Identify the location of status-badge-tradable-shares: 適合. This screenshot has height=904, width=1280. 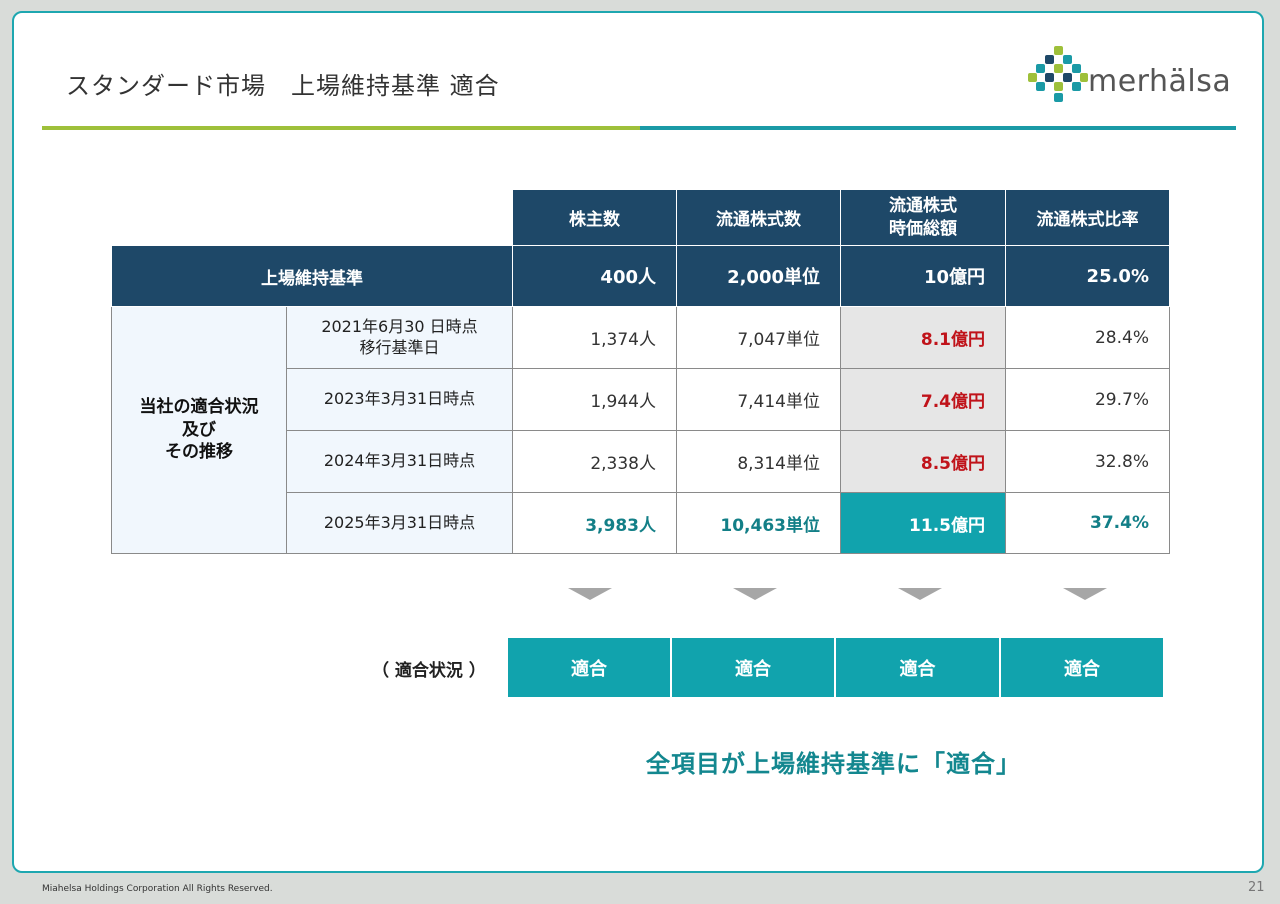
(753, 667).